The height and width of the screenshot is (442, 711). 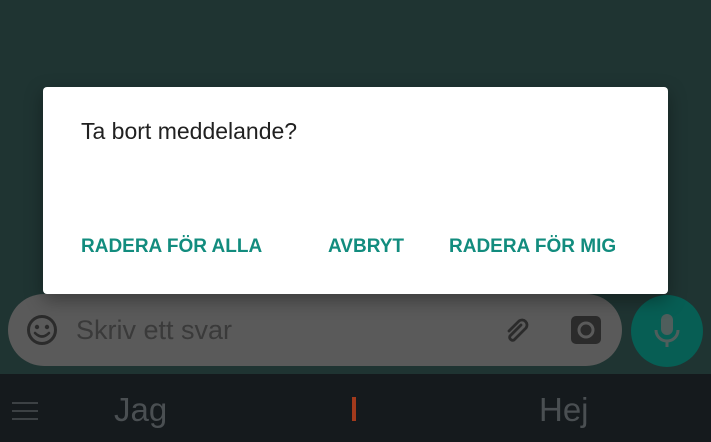 I want to click on keyboard-suggestion-1: Jag, so click(x=140, y=410).